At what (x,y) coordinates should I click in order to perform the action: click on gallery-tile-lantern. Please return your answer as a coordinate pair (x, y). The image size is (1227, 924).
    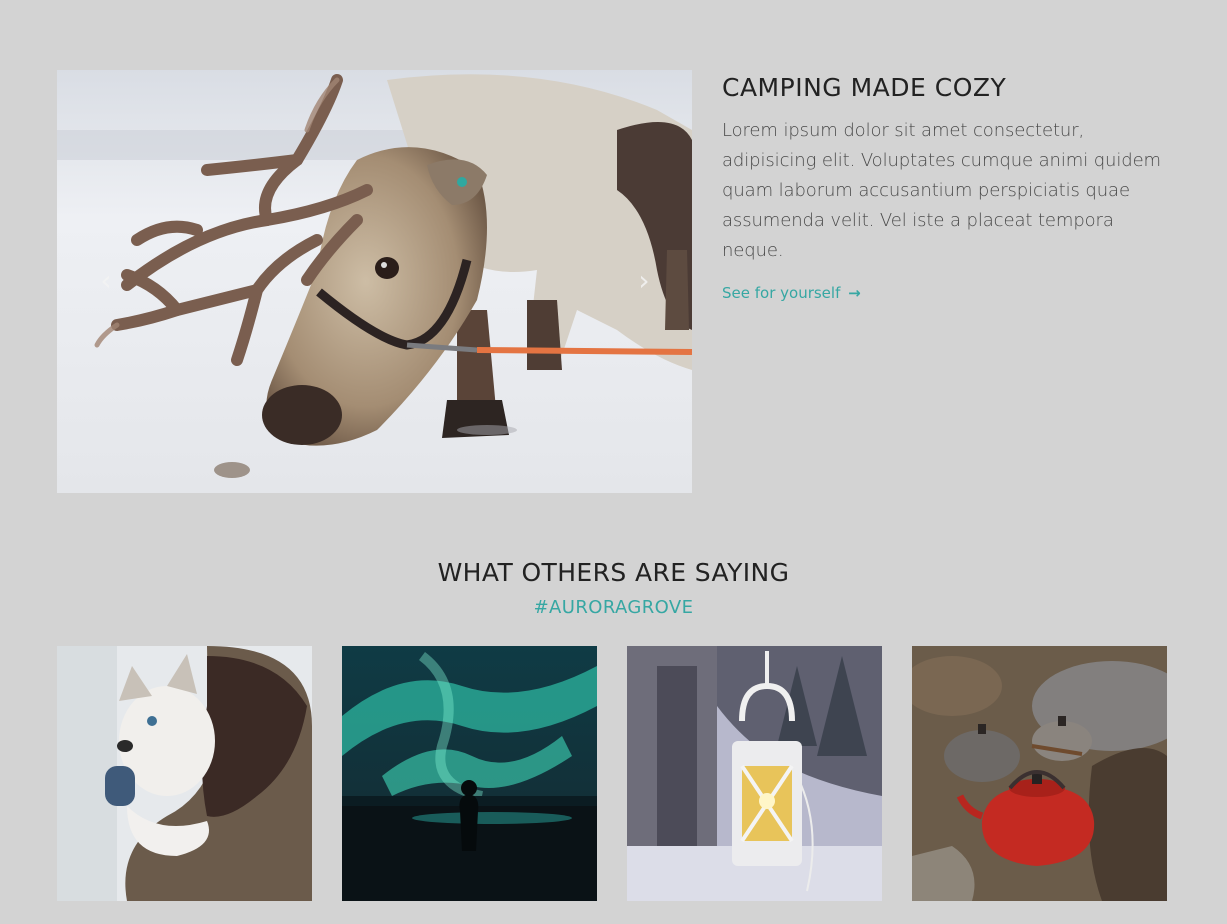
    Looking at the image, I should click on (754, 773).